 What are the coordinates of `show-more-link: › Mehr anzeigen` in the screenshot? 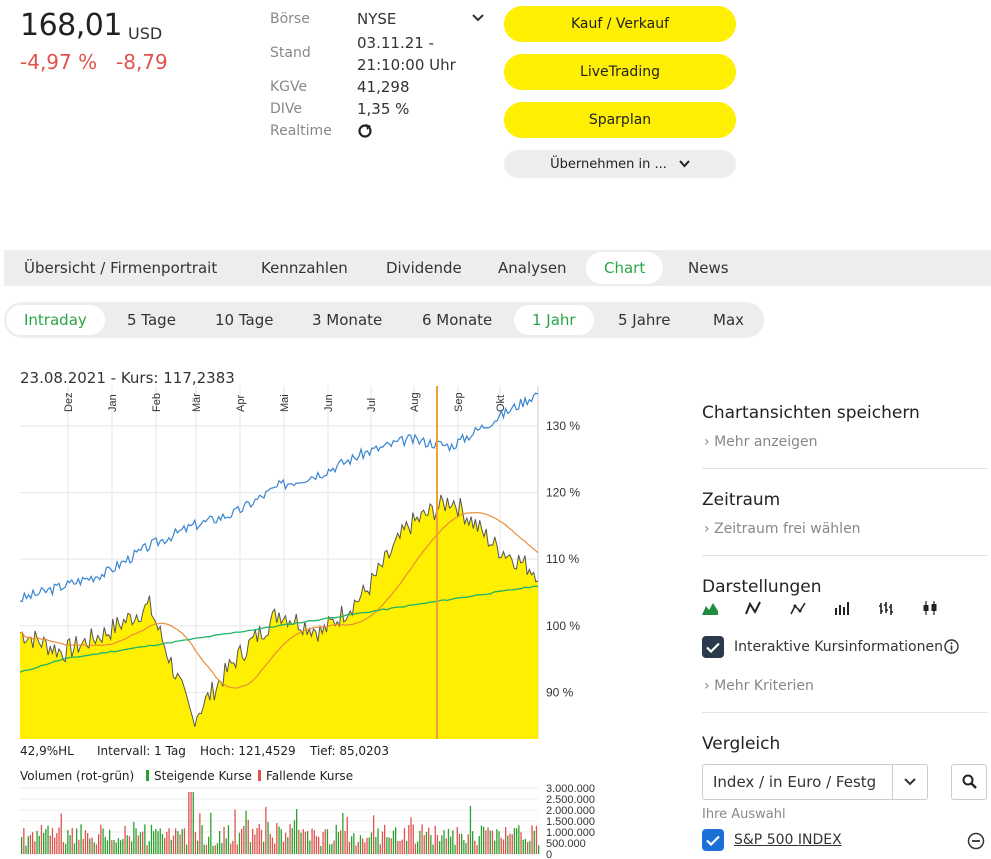 It's located at (761, 442).